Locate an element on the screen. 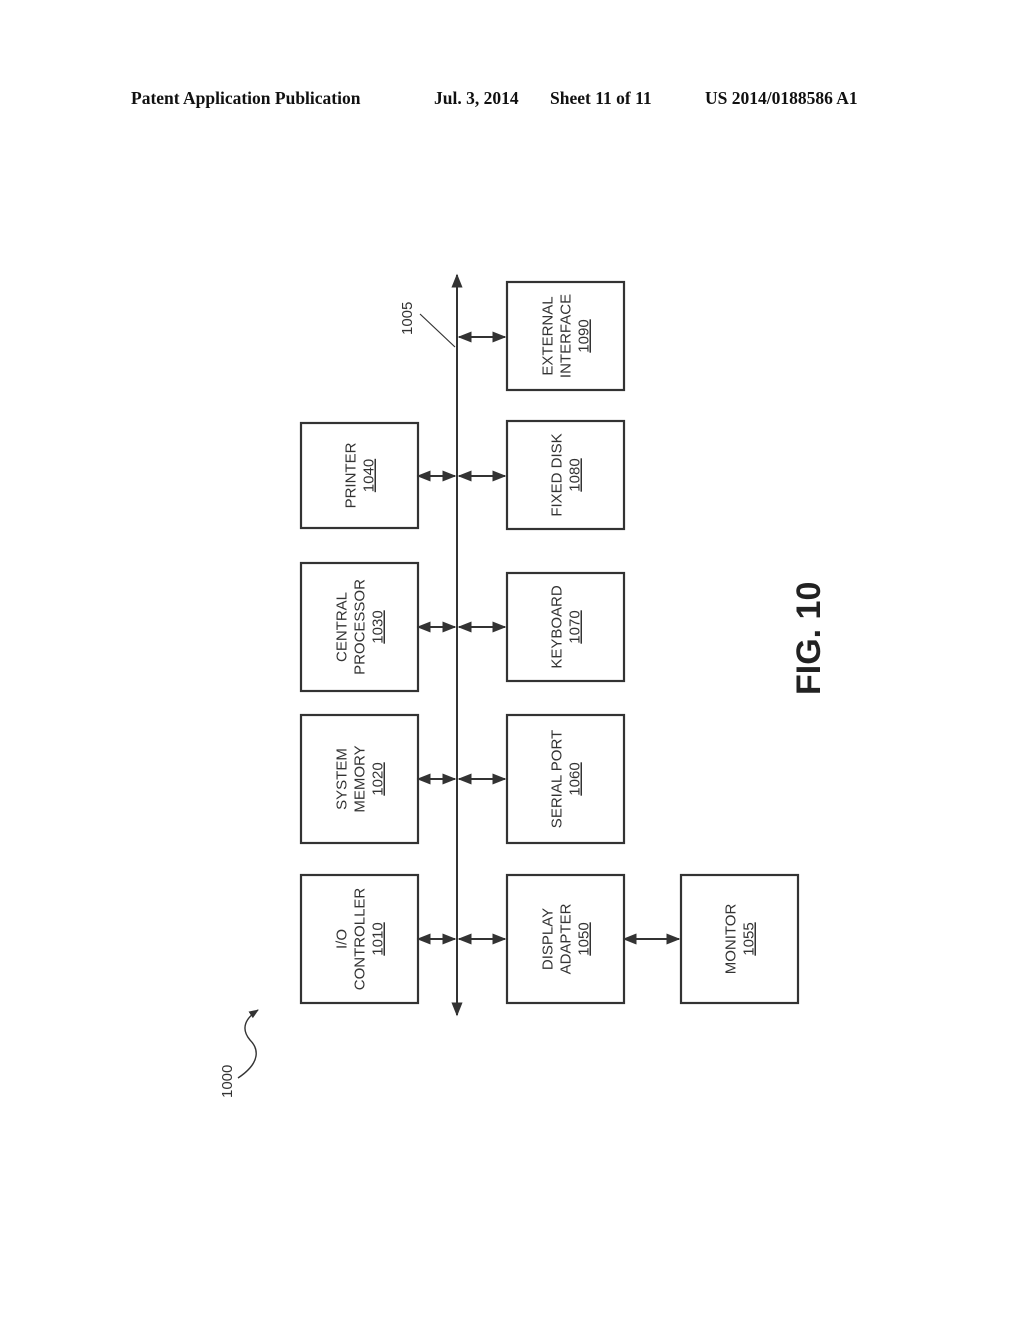 The image size is (1024, 1320). block-fixed-disk: FIXED DISK 1080 is located at coordinates (565, 475).